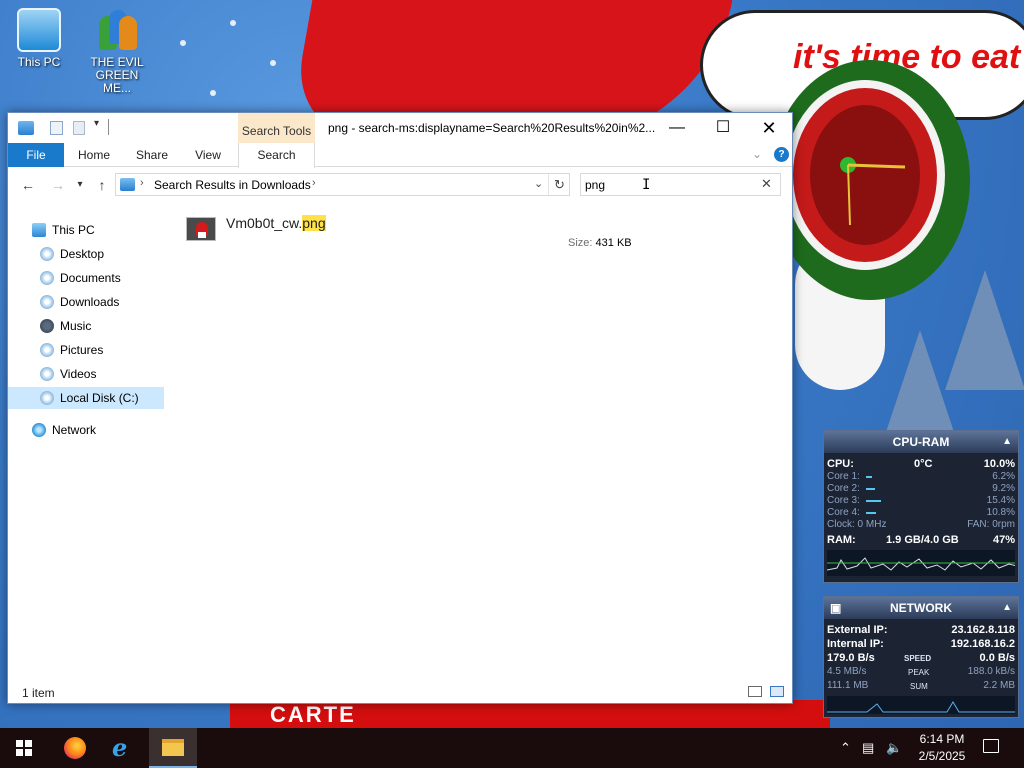 The height and width of the screenshot is (768, 1024). Describe the element at coordinates (232, 185) in the screenshot. I see `breadcrumb: Search Results in Downloads` at that location.